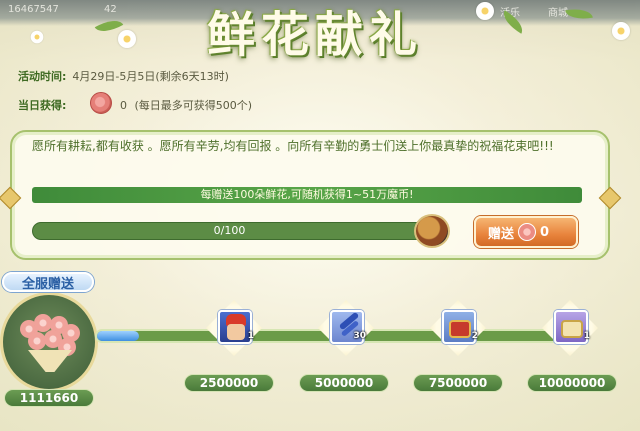  What do you see at coordinates (344, 383) in the screenshot?
I see `reward-threshold-2: 5000000` at bounding box center [344, 383].